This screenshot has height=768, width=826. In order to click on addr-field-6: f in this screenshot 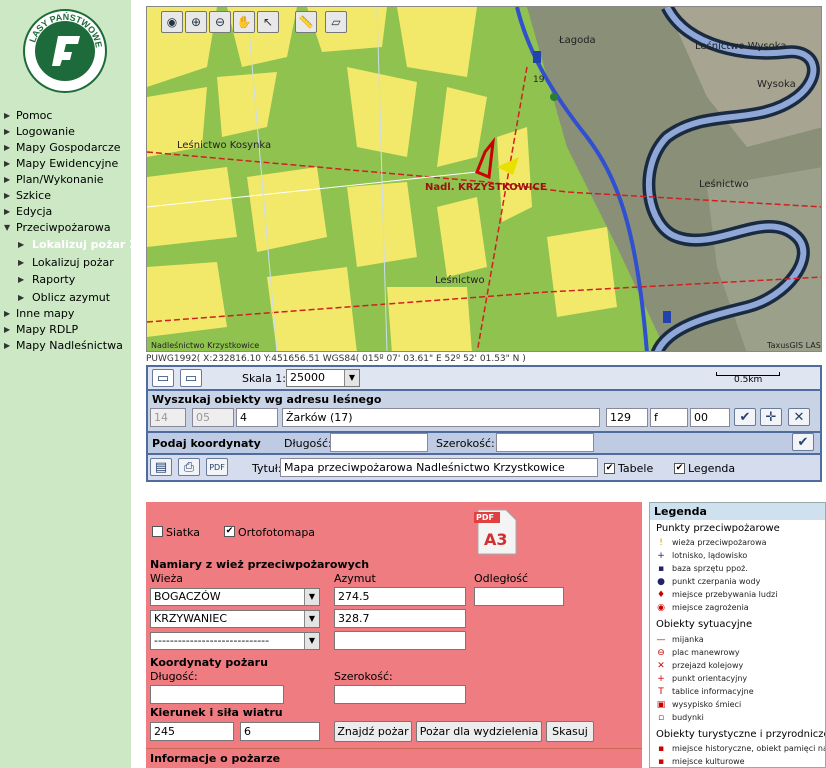, I will do `click(669, 417)`.